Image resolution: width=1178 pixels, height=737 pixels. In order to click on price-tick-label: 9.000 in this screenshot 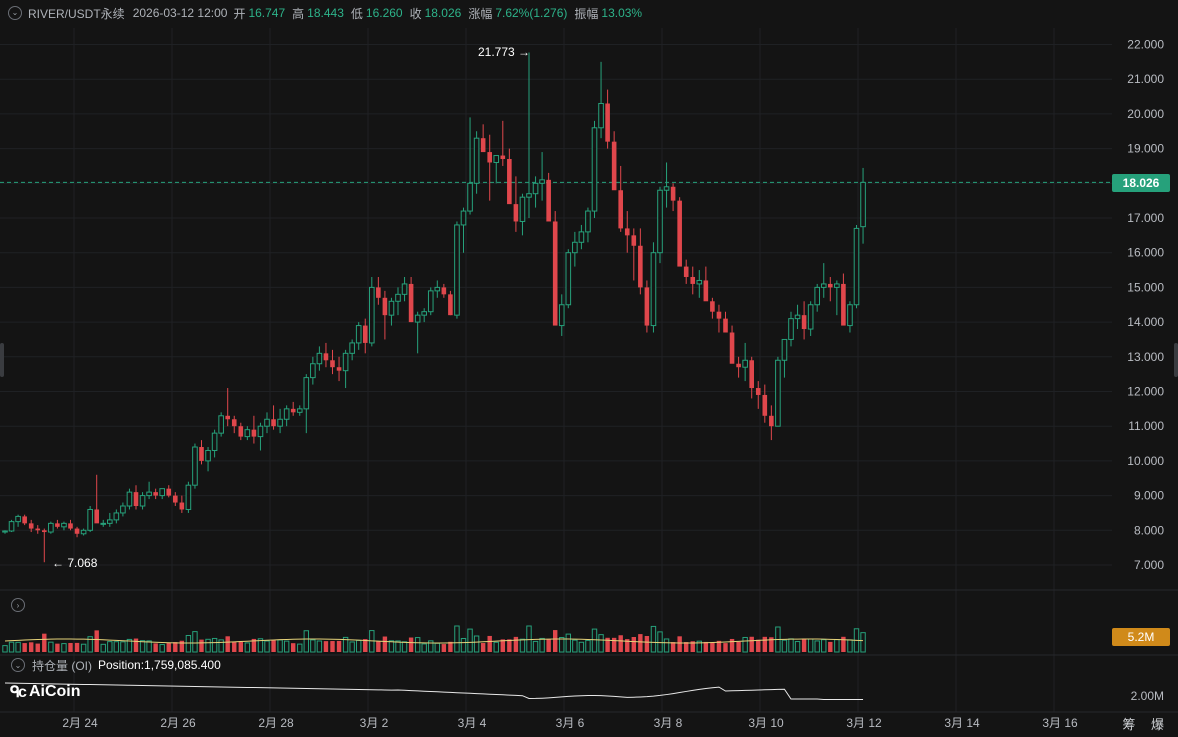, I will do `click(1149, 496)`.